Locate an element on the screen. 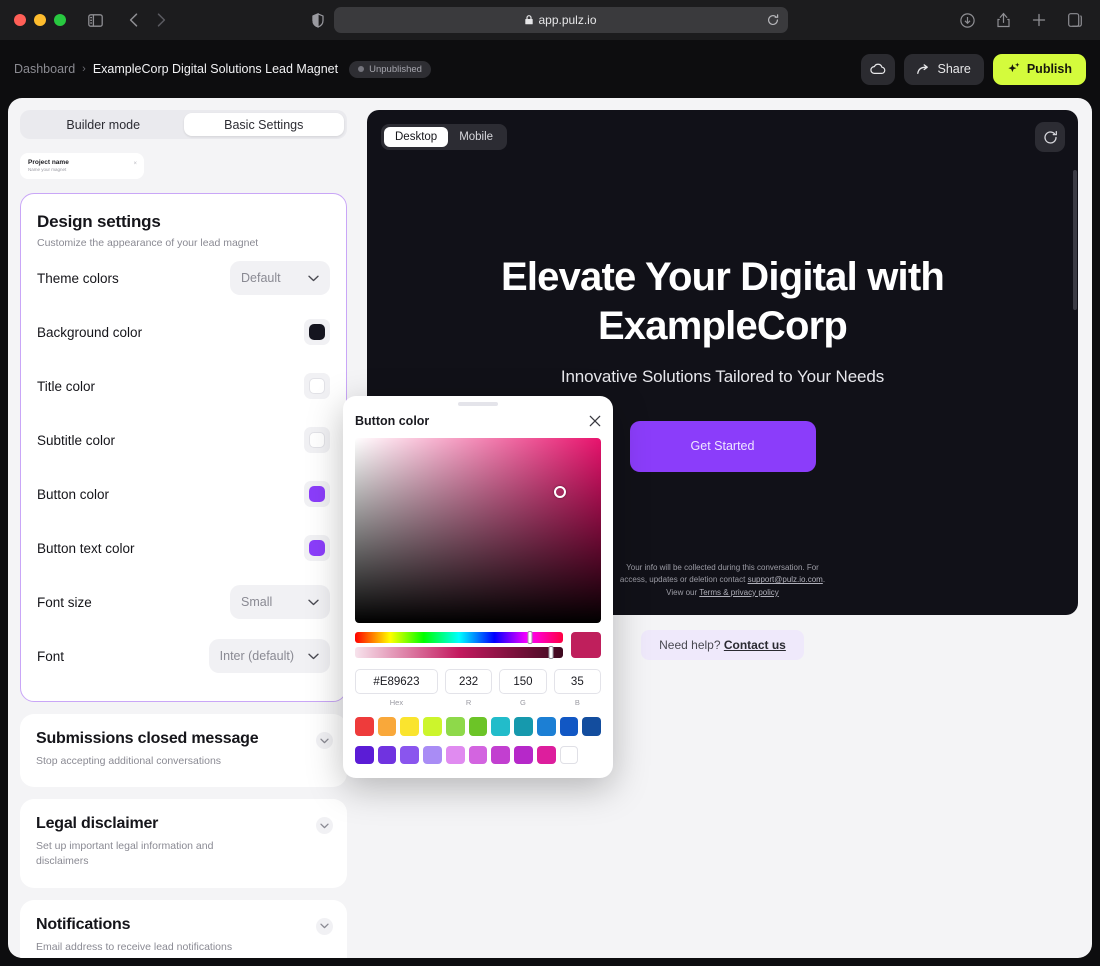  hex-input: #E89623 is located at coordinates (396, 681).